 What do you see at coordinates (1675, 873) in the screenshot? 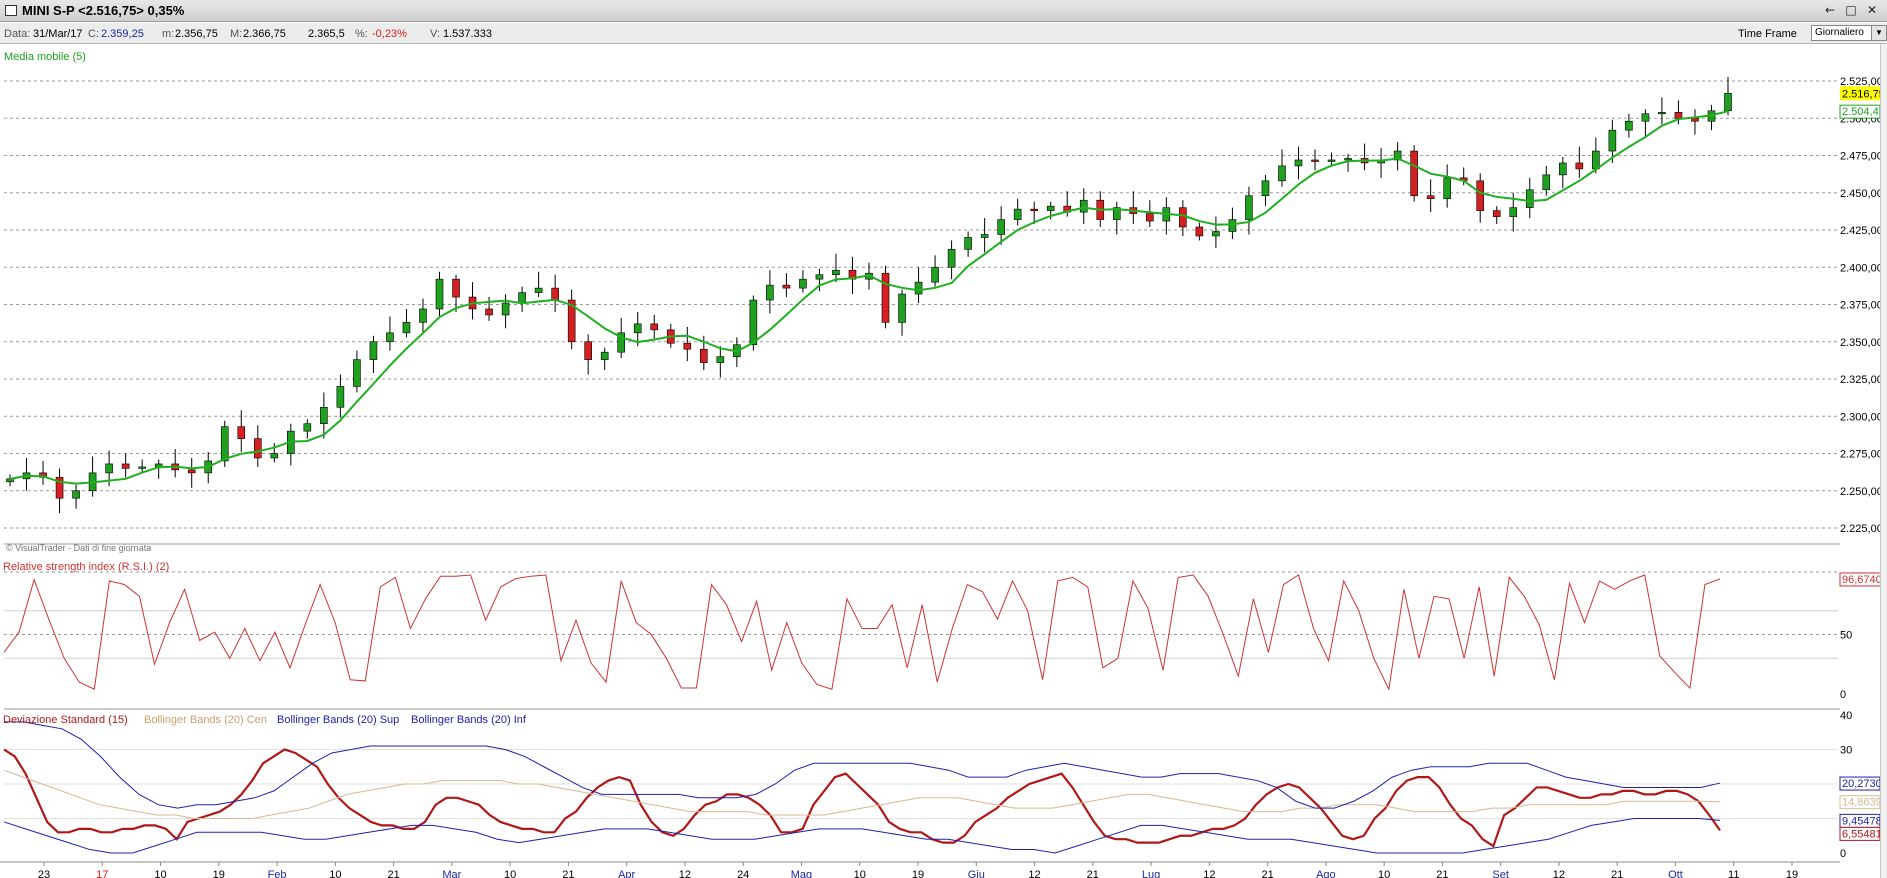
I see `x-tick-label: Ott` at bounding box center [1675, 873].